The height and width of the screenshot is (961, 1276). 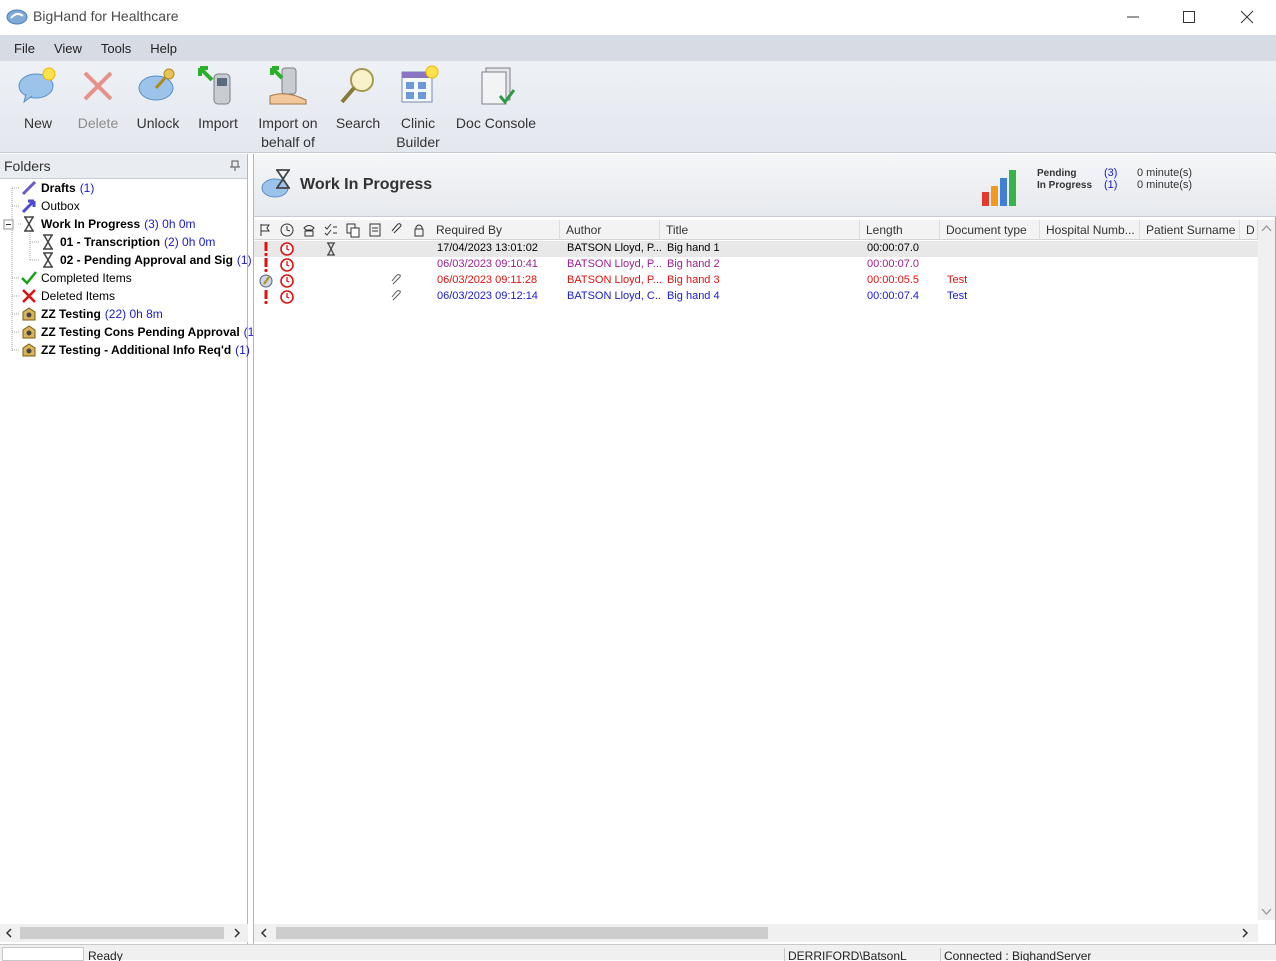 I want to click on delete-button: Delete, so click(x=98, y=98).